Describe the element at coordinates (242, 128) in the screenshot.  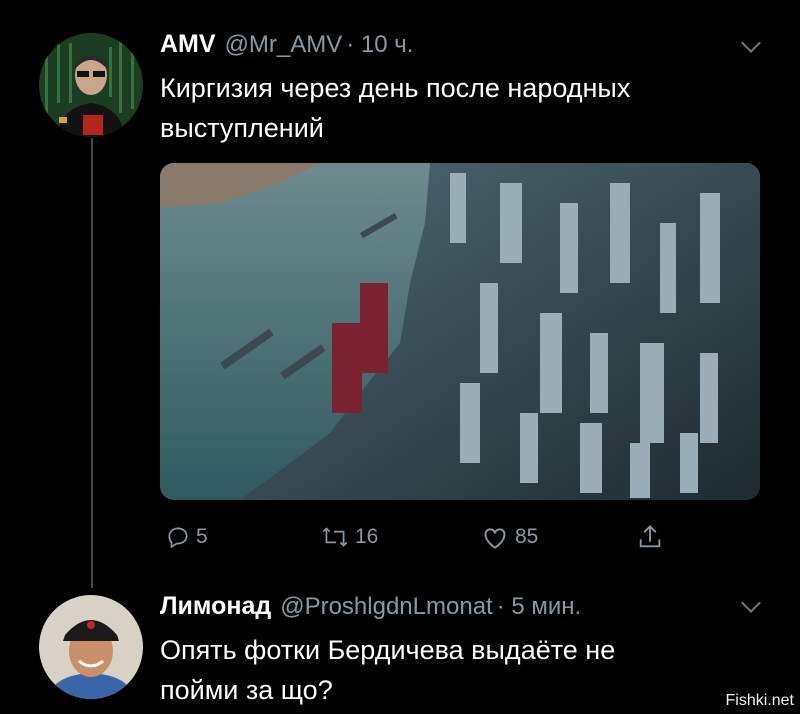
I see `tweet1-text-line2: выступлений` at that location.